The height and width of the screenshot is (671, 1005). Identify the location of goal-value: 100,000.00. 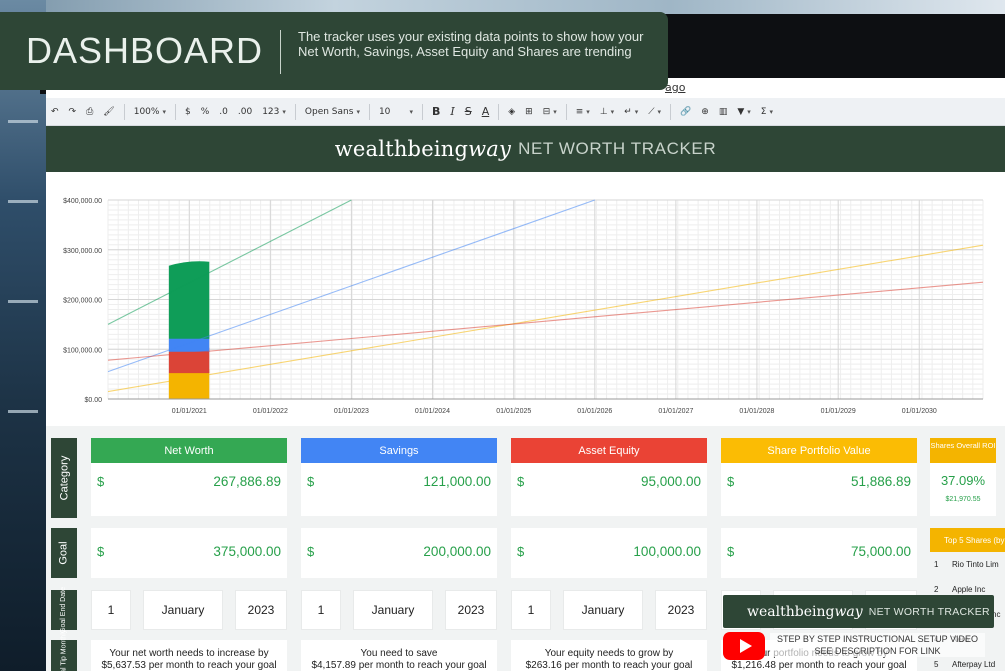
(667, 551).